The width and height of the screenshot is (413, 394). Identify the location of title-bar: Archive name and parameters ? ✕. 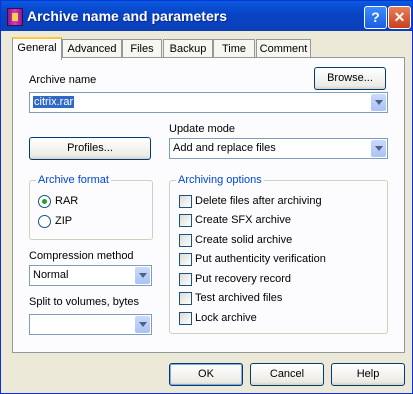
(206, 16).